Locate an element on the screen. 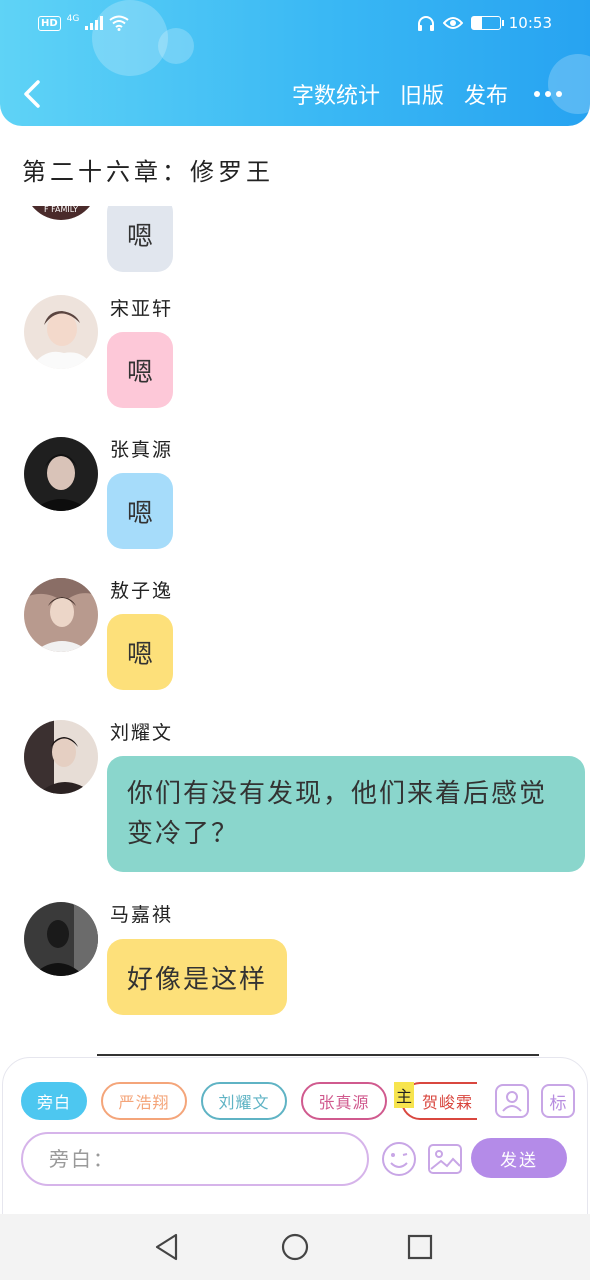 The width and height of the screenshot is (590, 1280). publish-button: 发布 is located at coordinates (486, 94).